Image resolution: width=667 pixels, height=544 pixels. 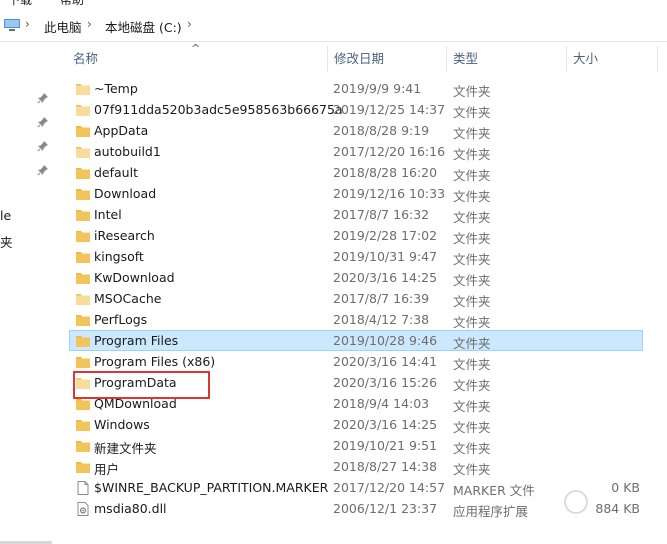 I want to click on file-row: msdia80.dll 2006/12/1 23:37 应用程序扩展 884 KB, so click(x=356, y=508).